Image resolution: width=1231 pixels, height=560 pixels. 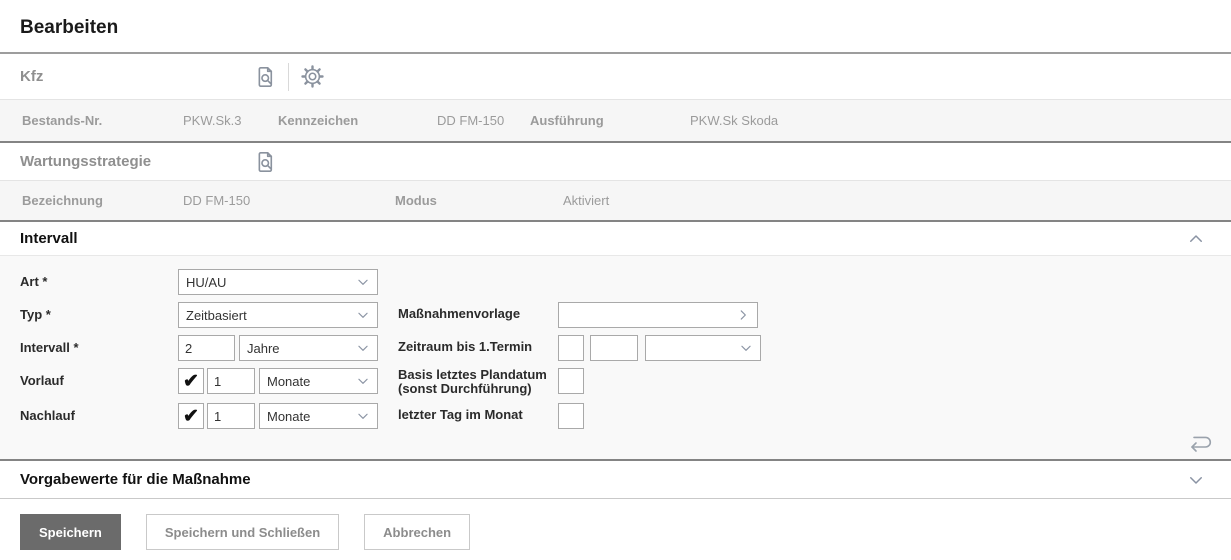 What do you see at coordinates (318, 120) in the screenshot?
I see `field-label: Kennzeichen` at bounding box center [318, 120].